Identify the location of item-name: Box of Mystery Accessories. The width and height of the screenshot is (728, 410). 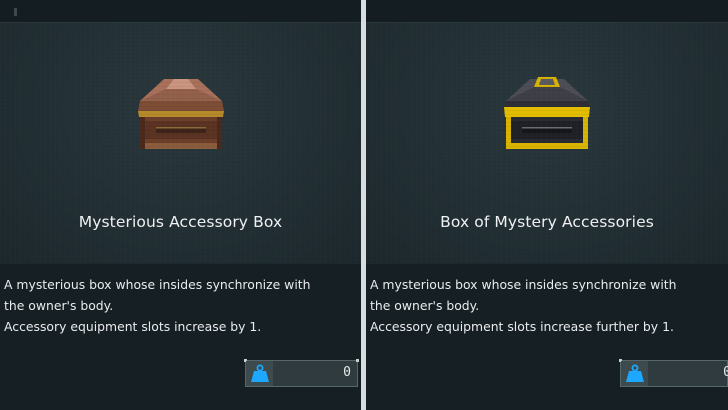
(547, 222).